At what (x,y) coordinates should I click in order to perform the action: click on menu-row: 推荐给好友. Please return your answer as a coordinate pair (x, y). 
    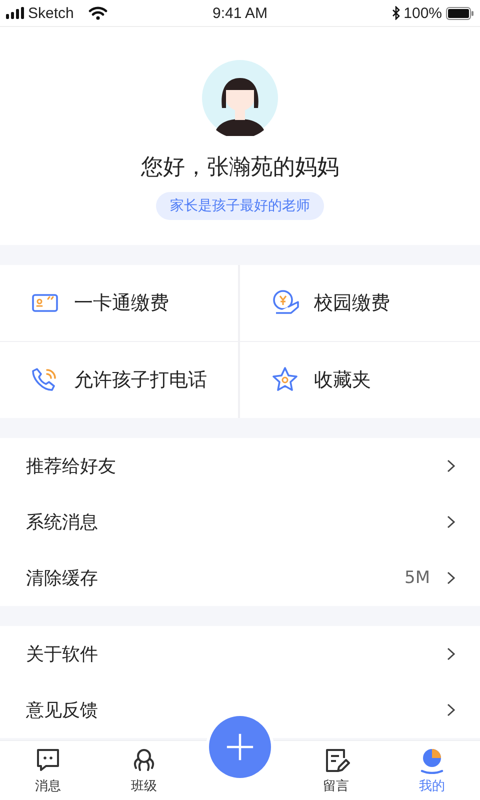
    Looking at the image, I should click on (240, 466).